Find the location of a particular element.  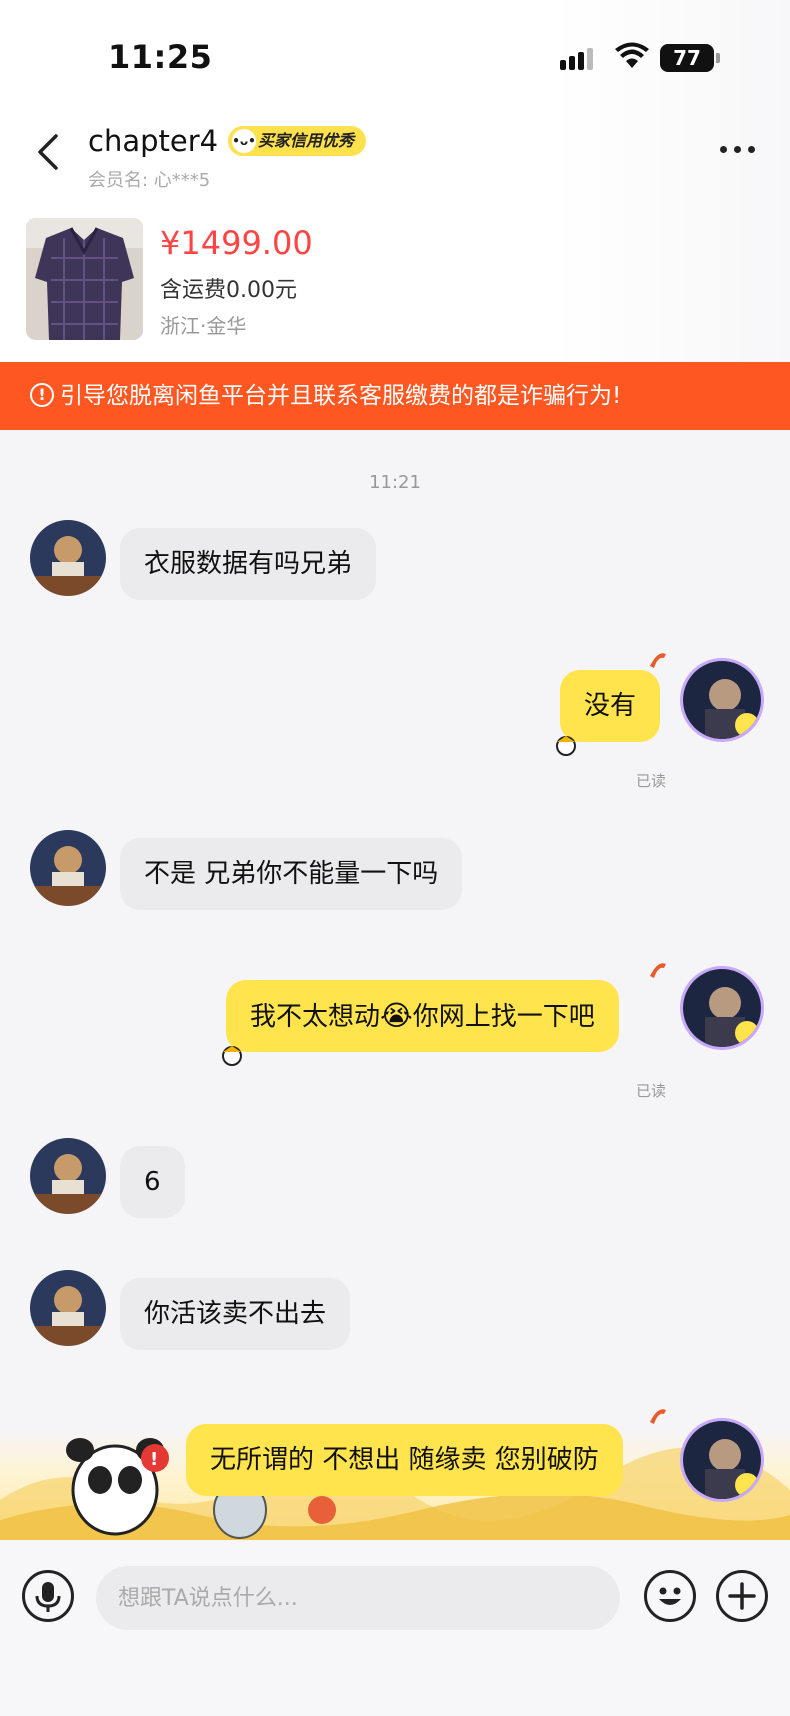

message-bubble: 6 is located at coordinates (152, 1182).